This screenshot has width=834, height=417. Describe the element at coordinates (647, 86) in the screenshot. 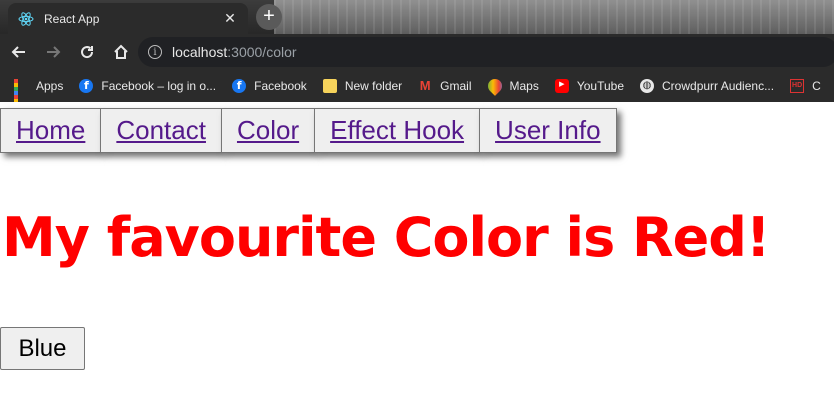

I see `globe-icon: ◍` at that location.